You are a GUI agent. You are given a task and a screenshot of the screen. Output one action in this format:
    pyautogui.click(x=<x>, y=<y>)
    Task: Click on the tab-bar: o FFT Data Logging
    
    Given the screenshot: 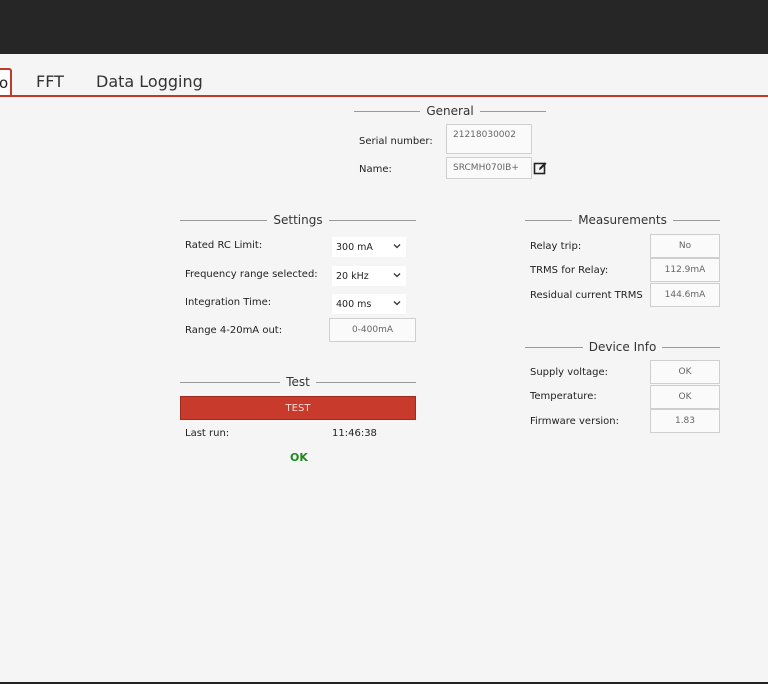 What is the action you would take?
    pyautogui.click(x=384, y=75)
    